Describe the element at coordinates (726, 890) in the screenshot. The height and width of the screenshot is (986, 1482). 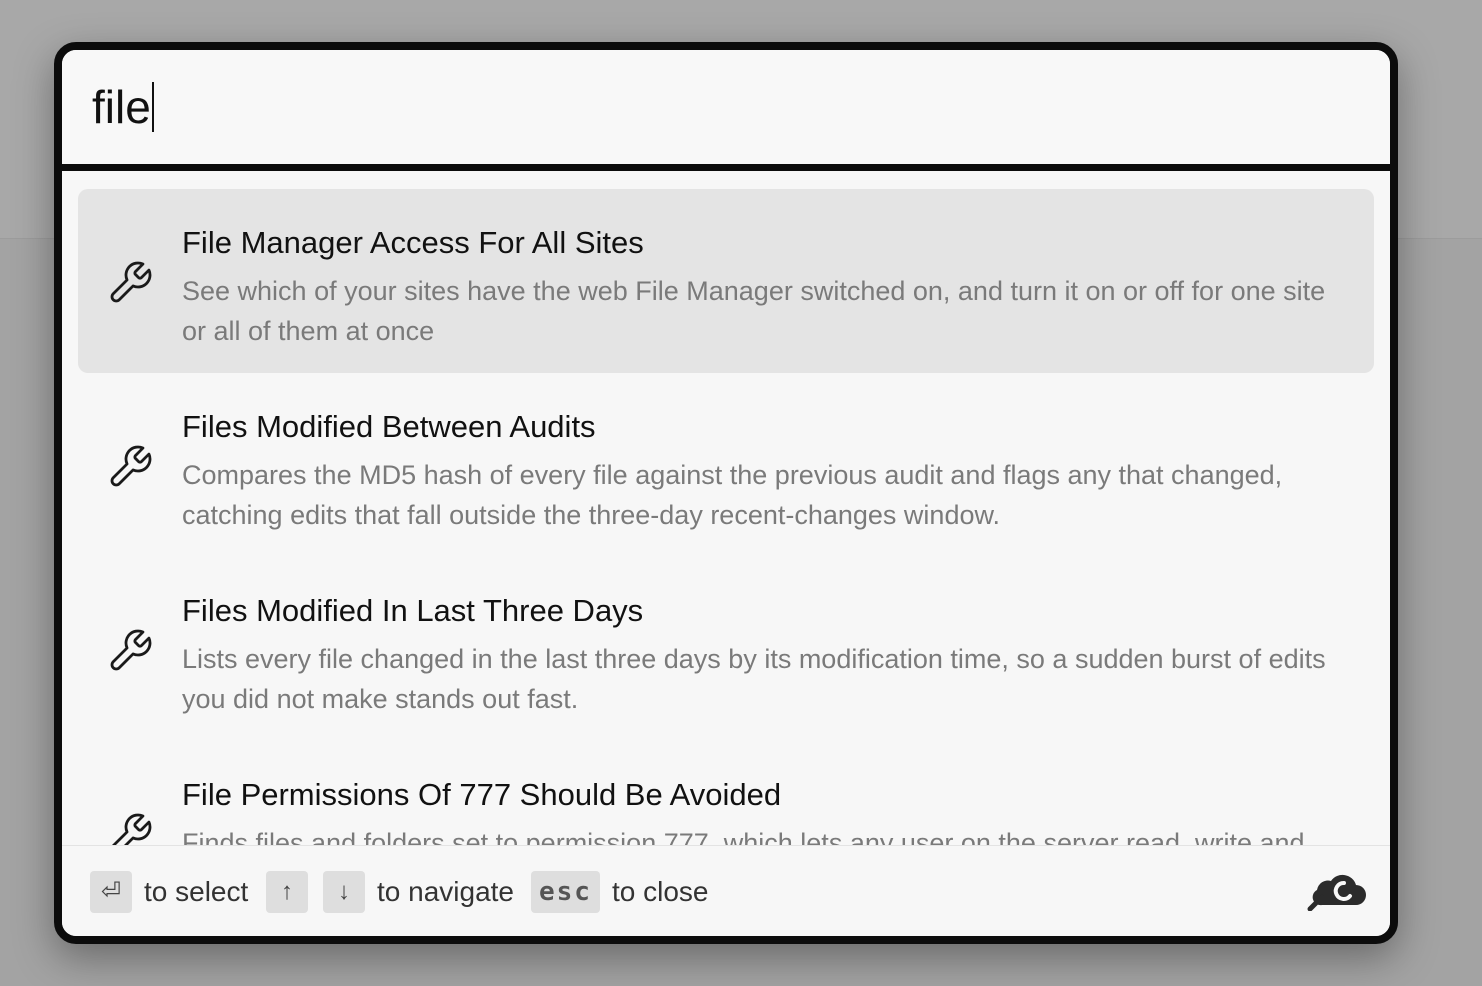
I see `palette-footer: ⏎ to select ↑ ↓ to navigate esc to close` at that location.